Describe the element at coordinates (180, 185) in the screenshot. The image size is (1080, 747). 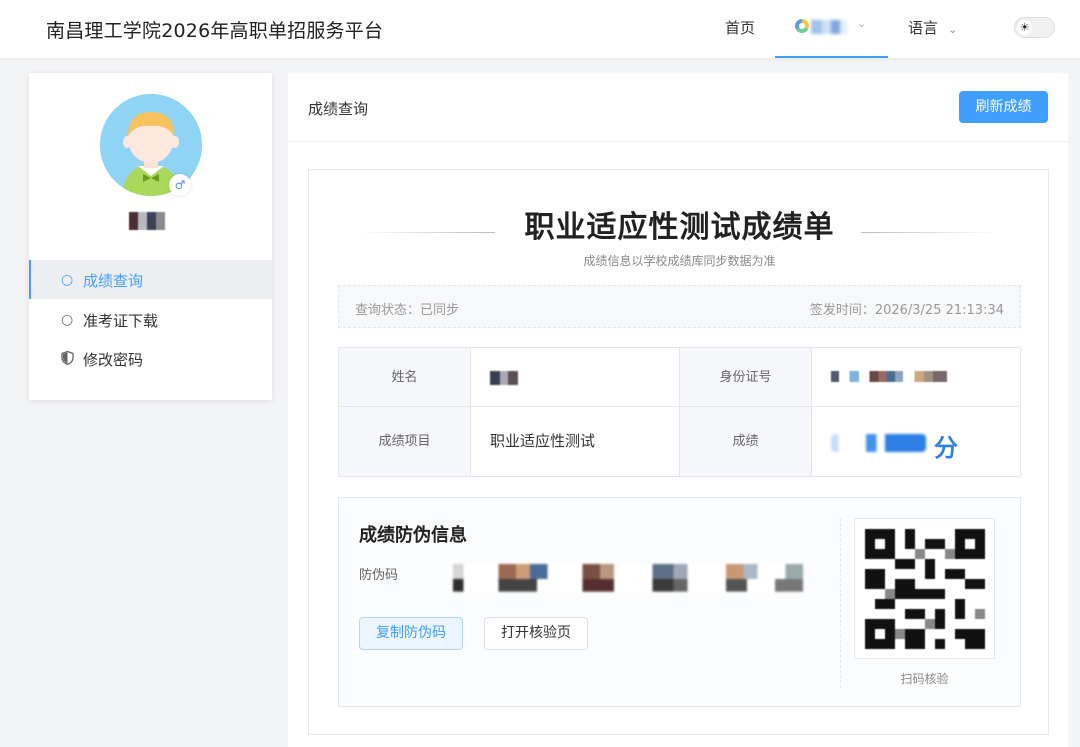
I see `gender-badge-icon: ♂` at that location.